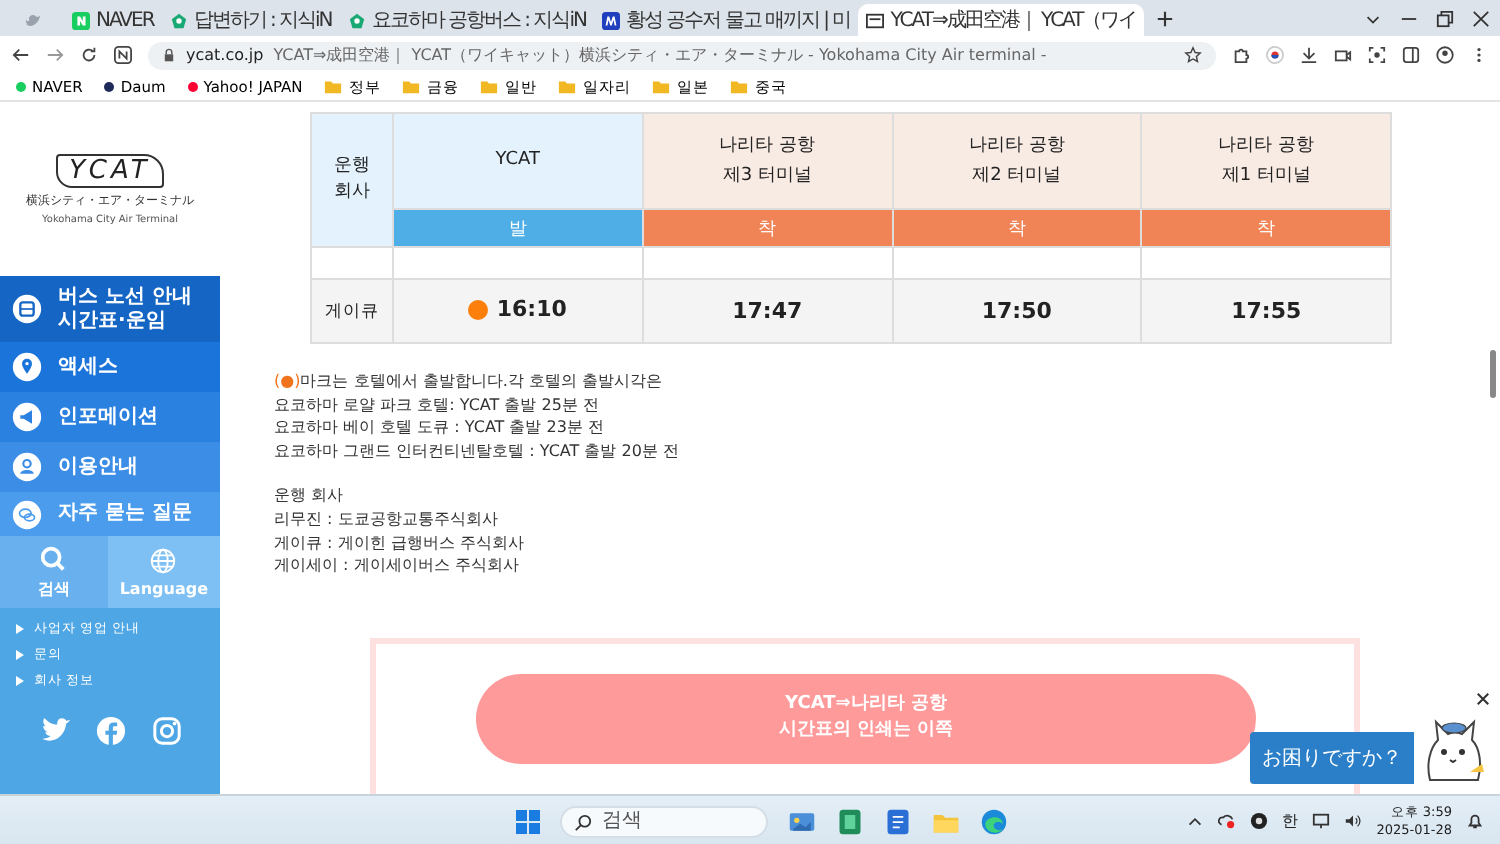 This screenshot has height=844, width=1500. I want to click on picture-icon, so click(802, 821).